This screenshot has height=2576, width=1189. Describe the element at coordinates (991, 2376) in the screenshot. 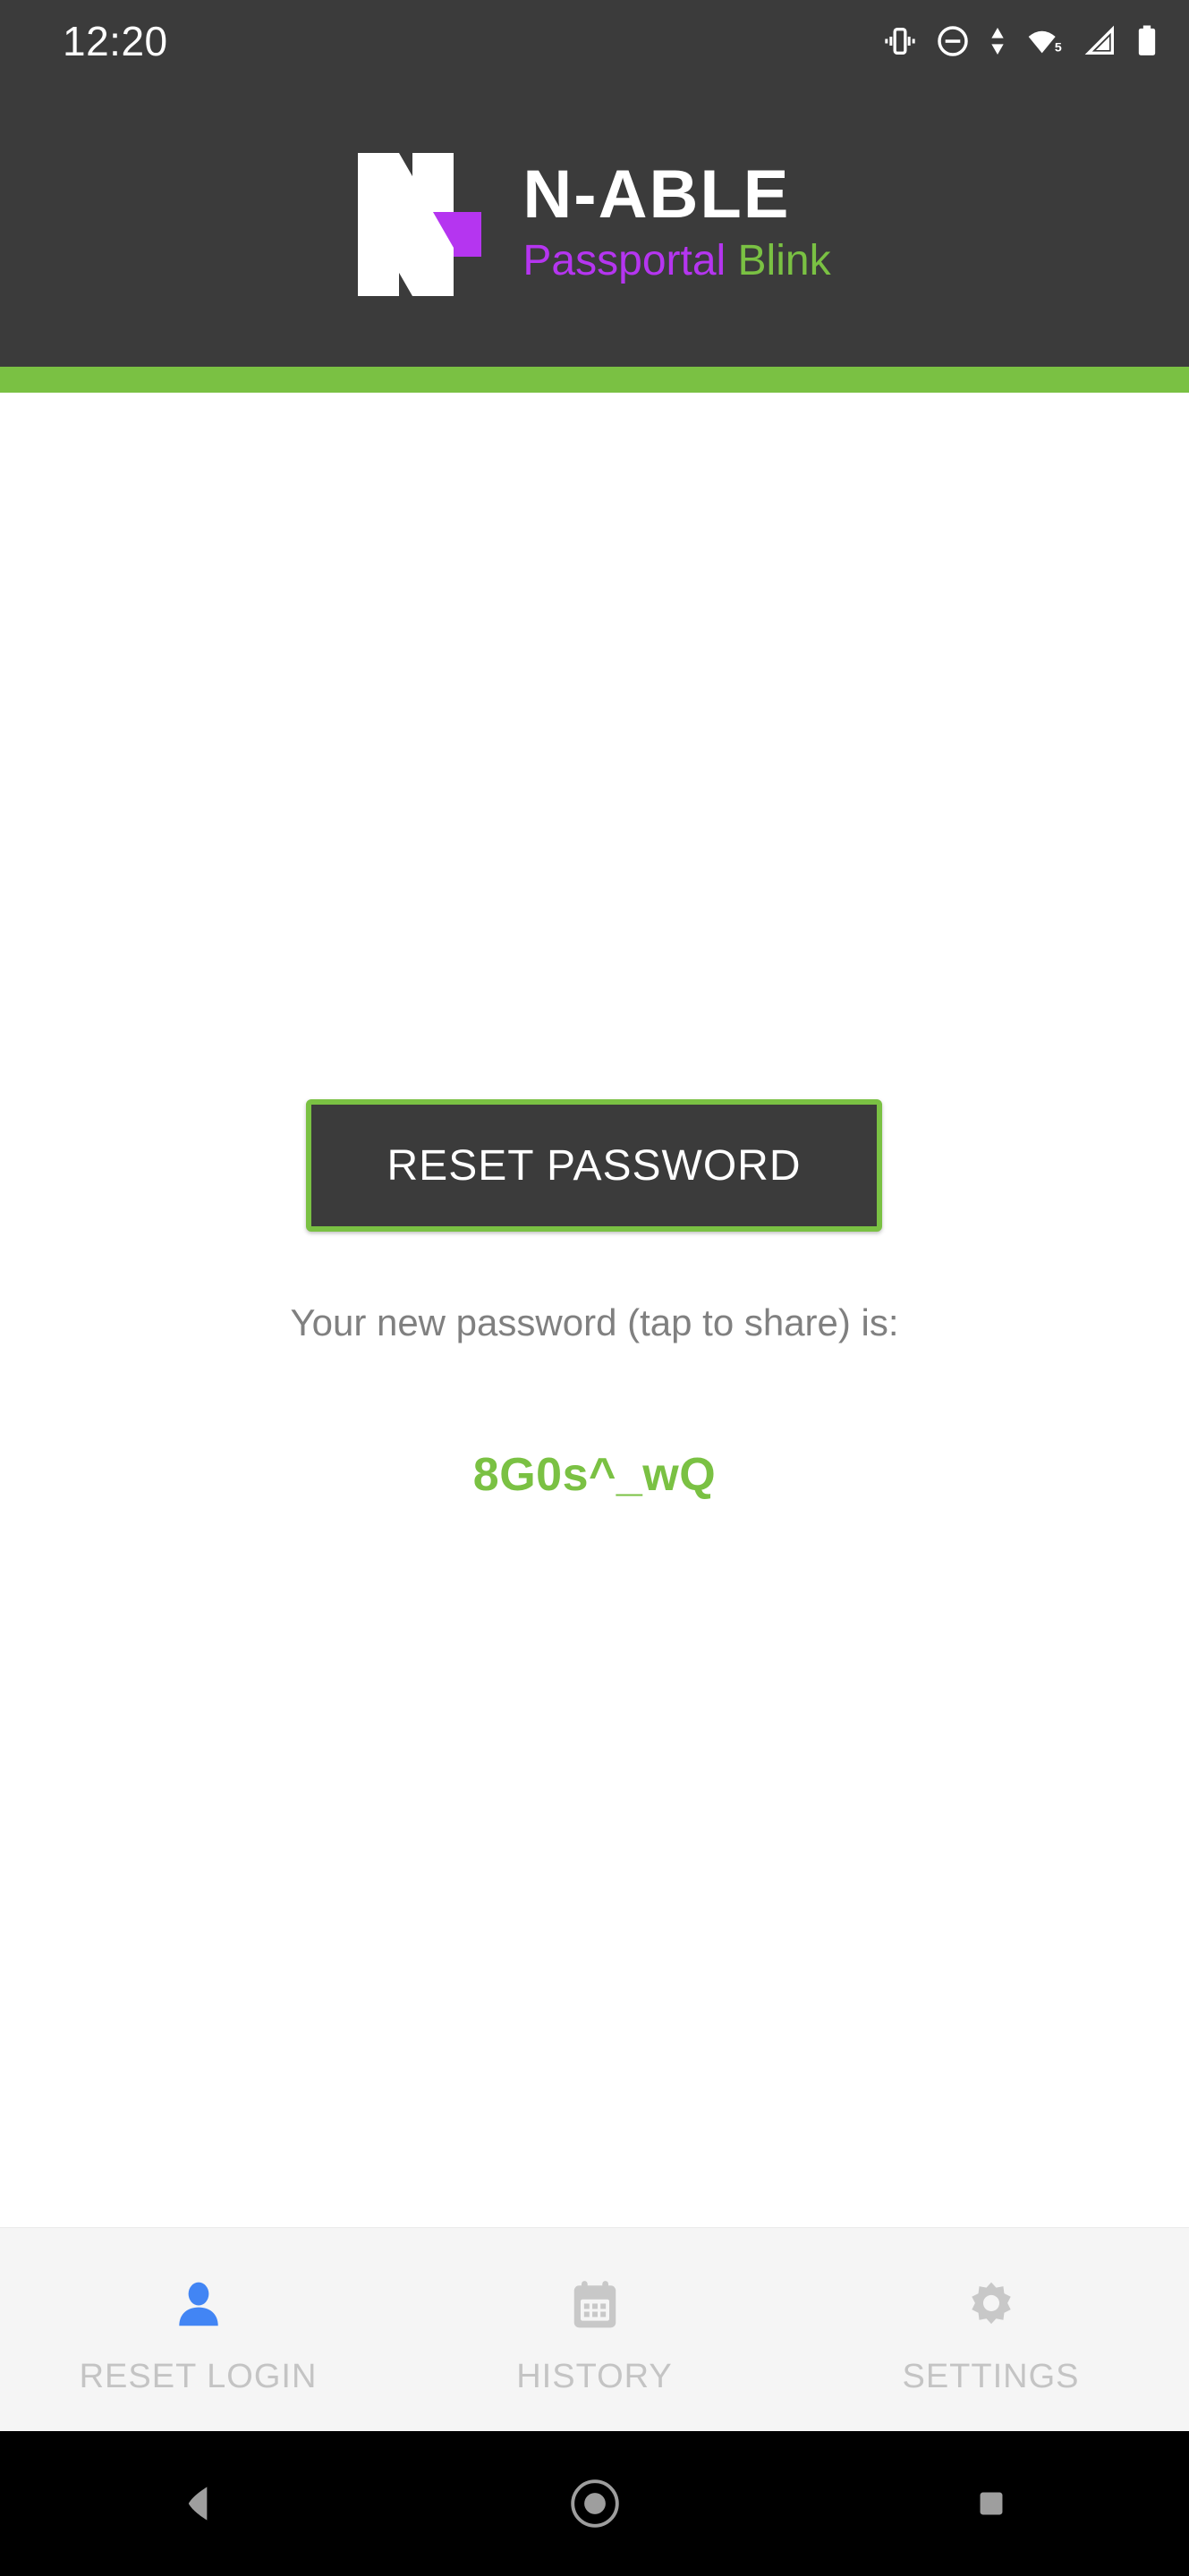

I see `tab-label-settings: SETTINGS` at that location.